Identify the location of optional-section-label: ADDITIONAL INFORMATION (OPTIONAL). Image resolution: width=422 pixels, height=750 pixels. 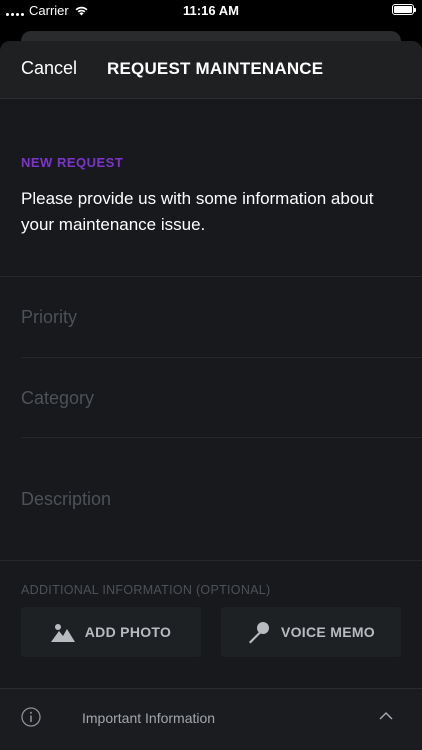
(146, 590).